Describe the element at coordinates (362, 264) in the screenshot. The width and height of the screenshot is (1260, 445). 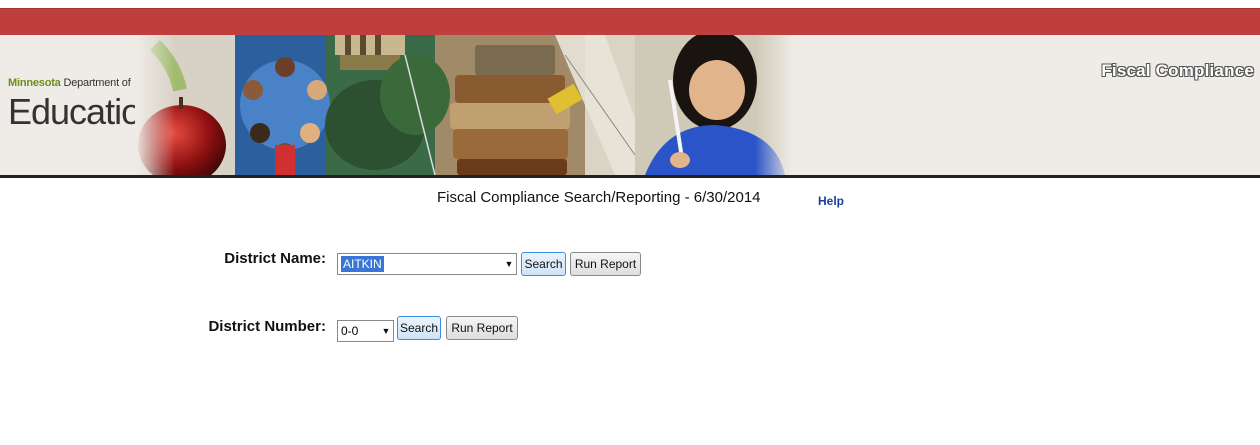
I see `district-name-selected-value: AITKIN` at that location.